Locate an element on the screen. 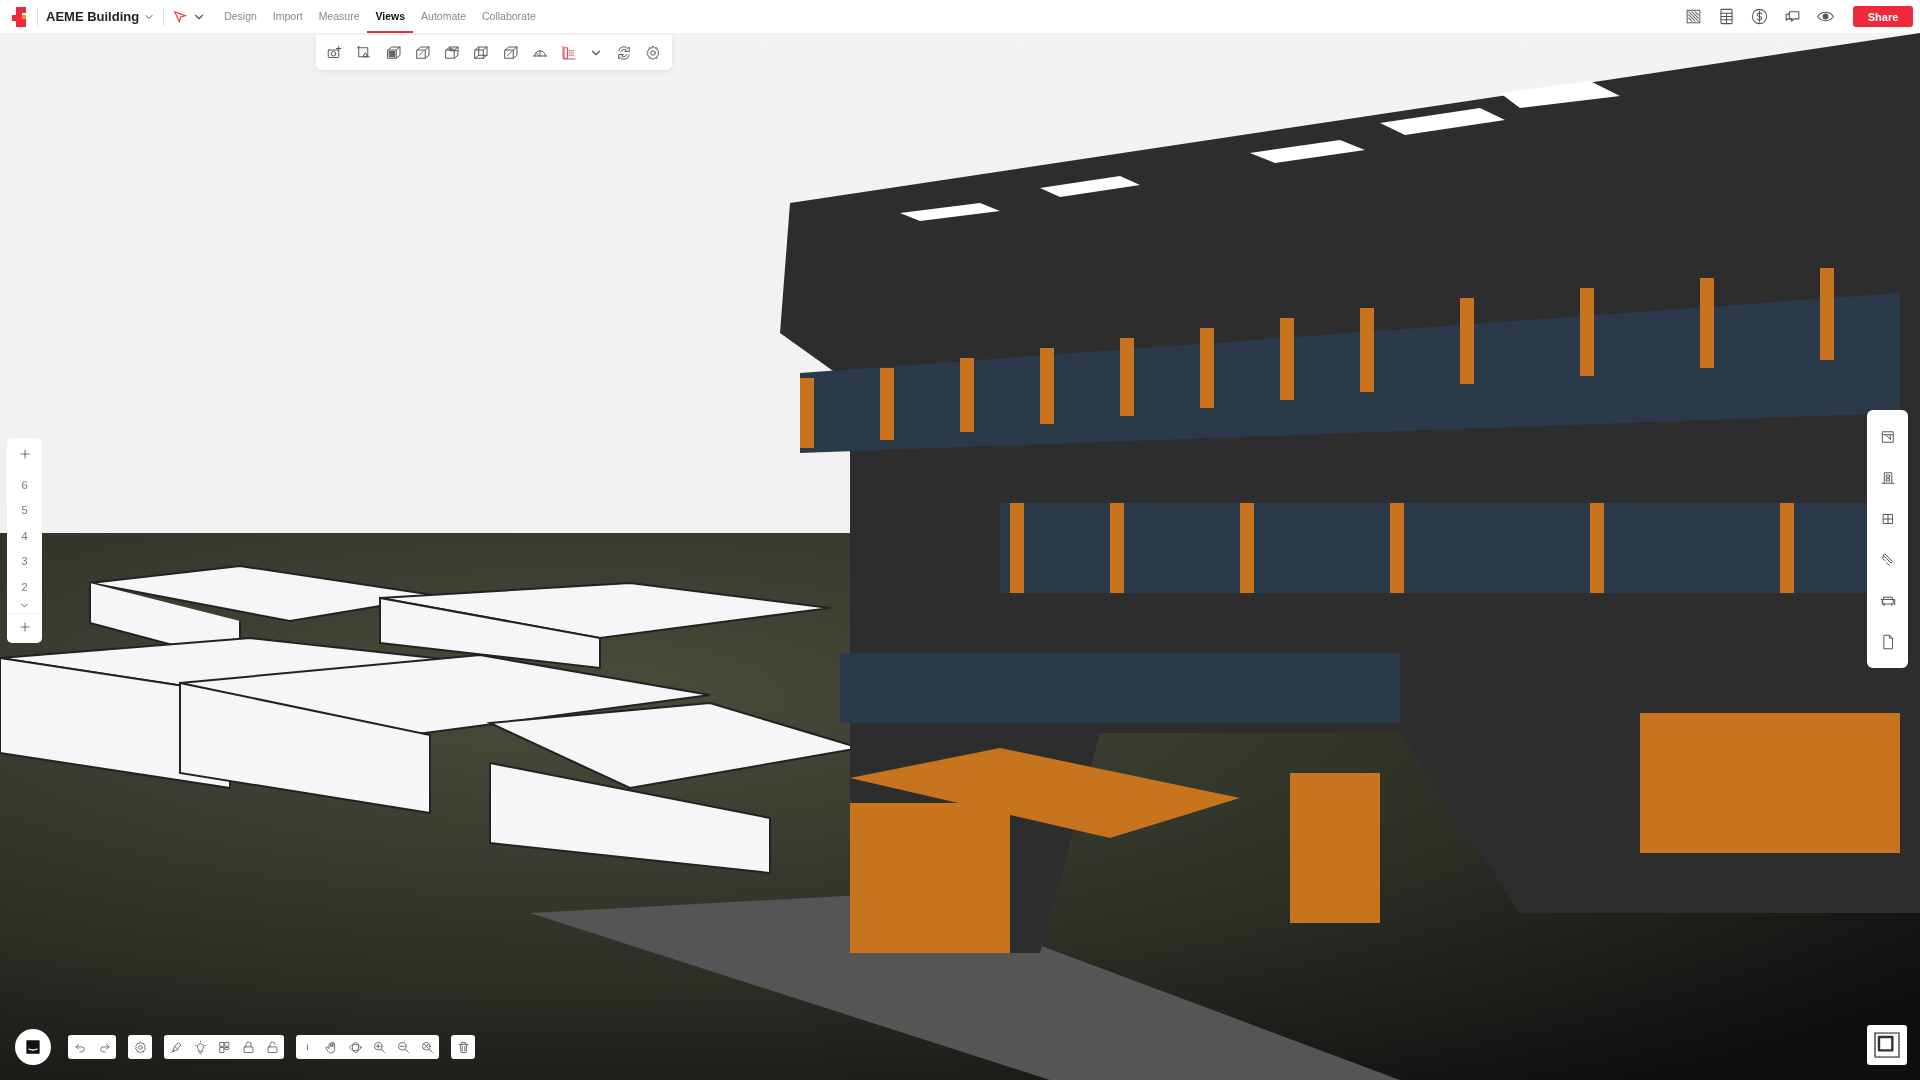 Image resolution: width=1920 pixels, height=1080 pixels. wireframe-cube-icon is located at coordinates (481, 52).